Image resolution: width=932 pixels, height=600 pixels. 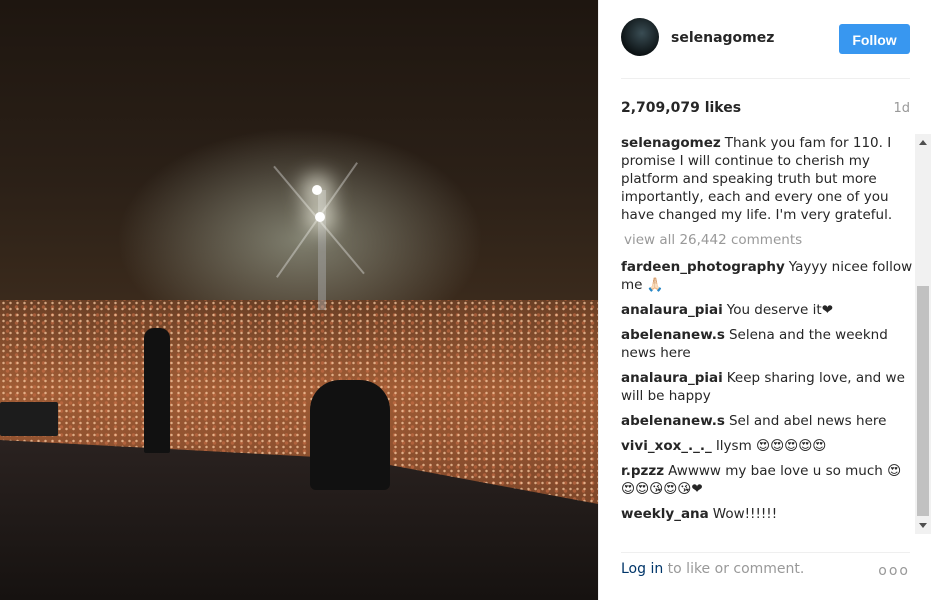 What do you see at coordinates (780, 310) in the screenshot?
I see `comment-text: You deserve it❤` at bounding box center [780, 310].